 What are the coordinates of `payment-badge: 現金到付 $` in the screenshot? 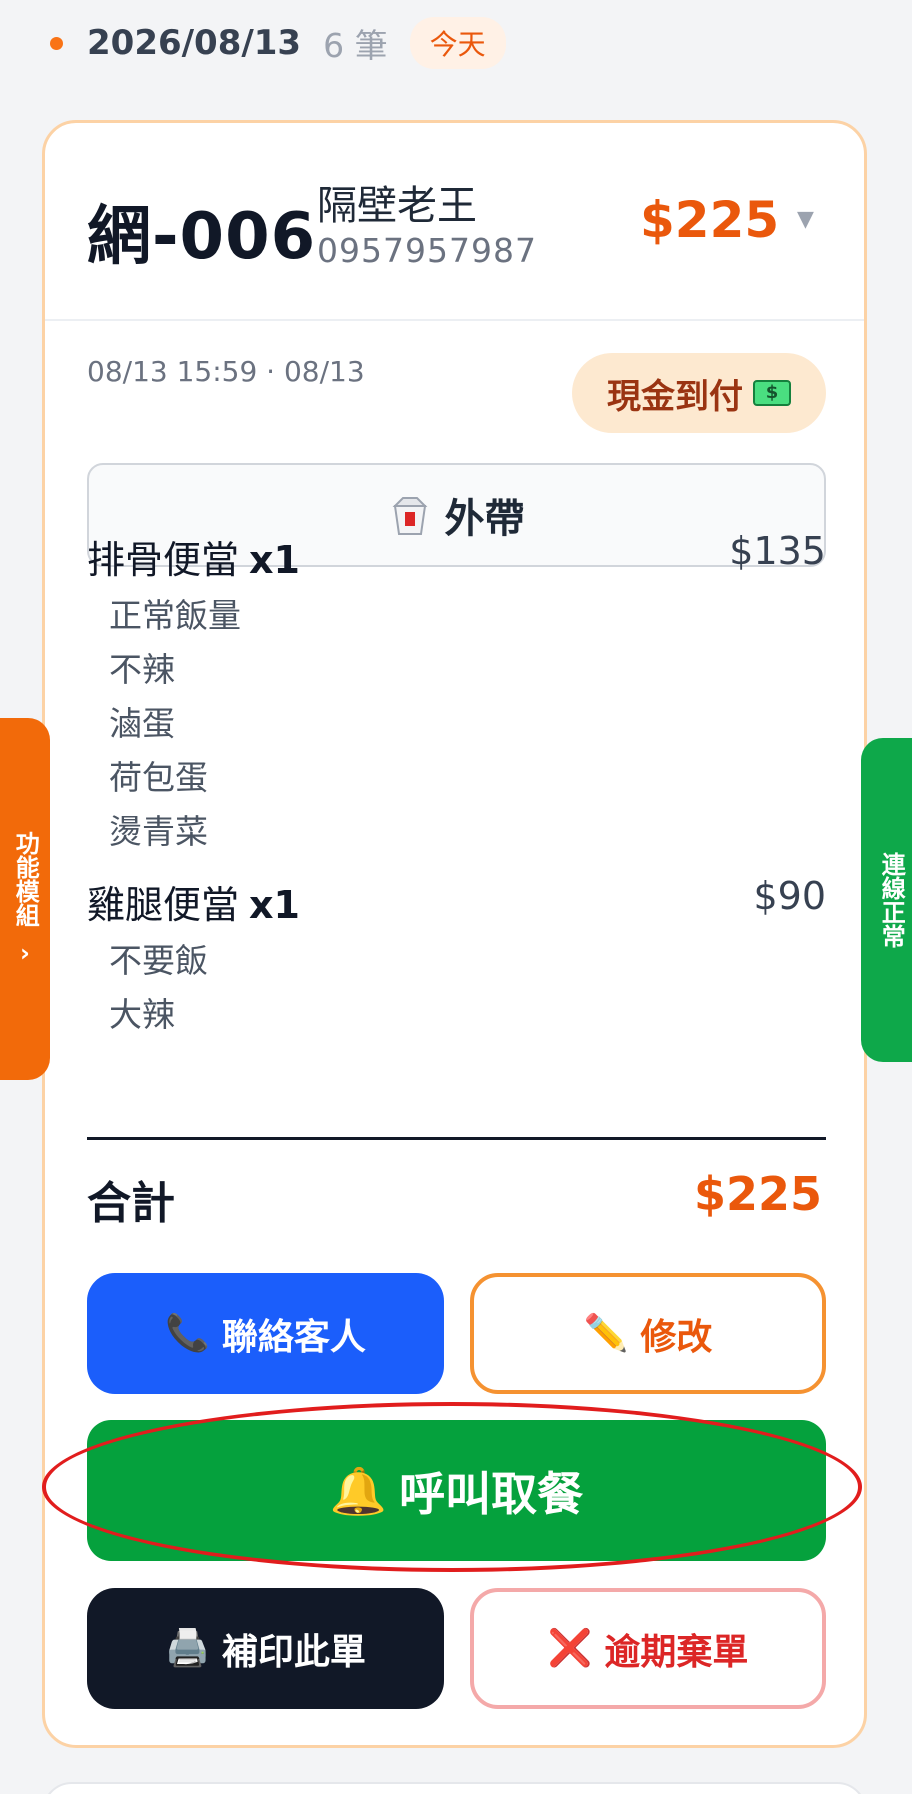 It's located at (699, 393).